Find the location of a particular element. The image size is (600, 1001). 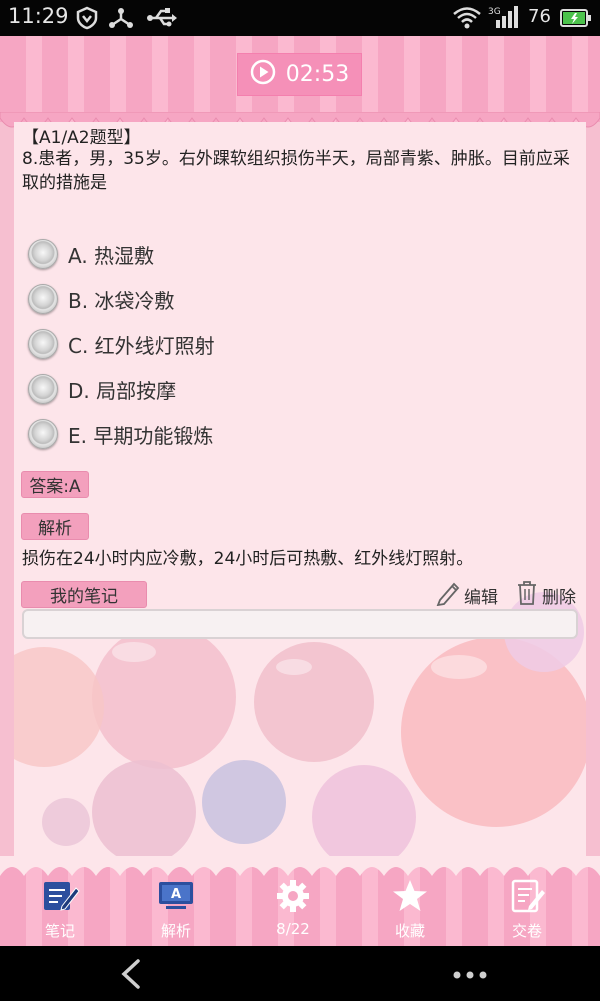

option-e: E. 早期功能锻炼 is located at coordinates (120, 434).